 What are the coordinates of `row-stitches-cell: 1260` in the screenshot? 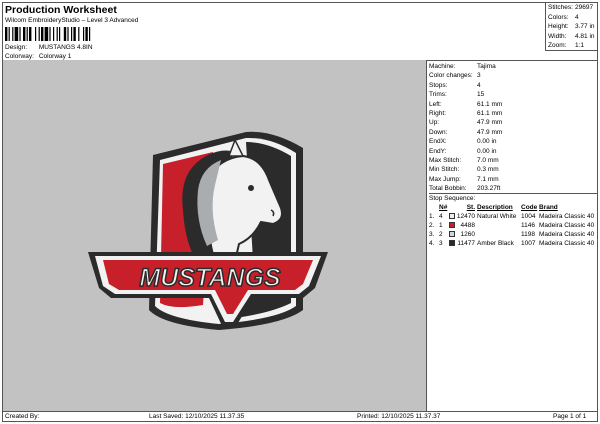 It's located at (463, 234).